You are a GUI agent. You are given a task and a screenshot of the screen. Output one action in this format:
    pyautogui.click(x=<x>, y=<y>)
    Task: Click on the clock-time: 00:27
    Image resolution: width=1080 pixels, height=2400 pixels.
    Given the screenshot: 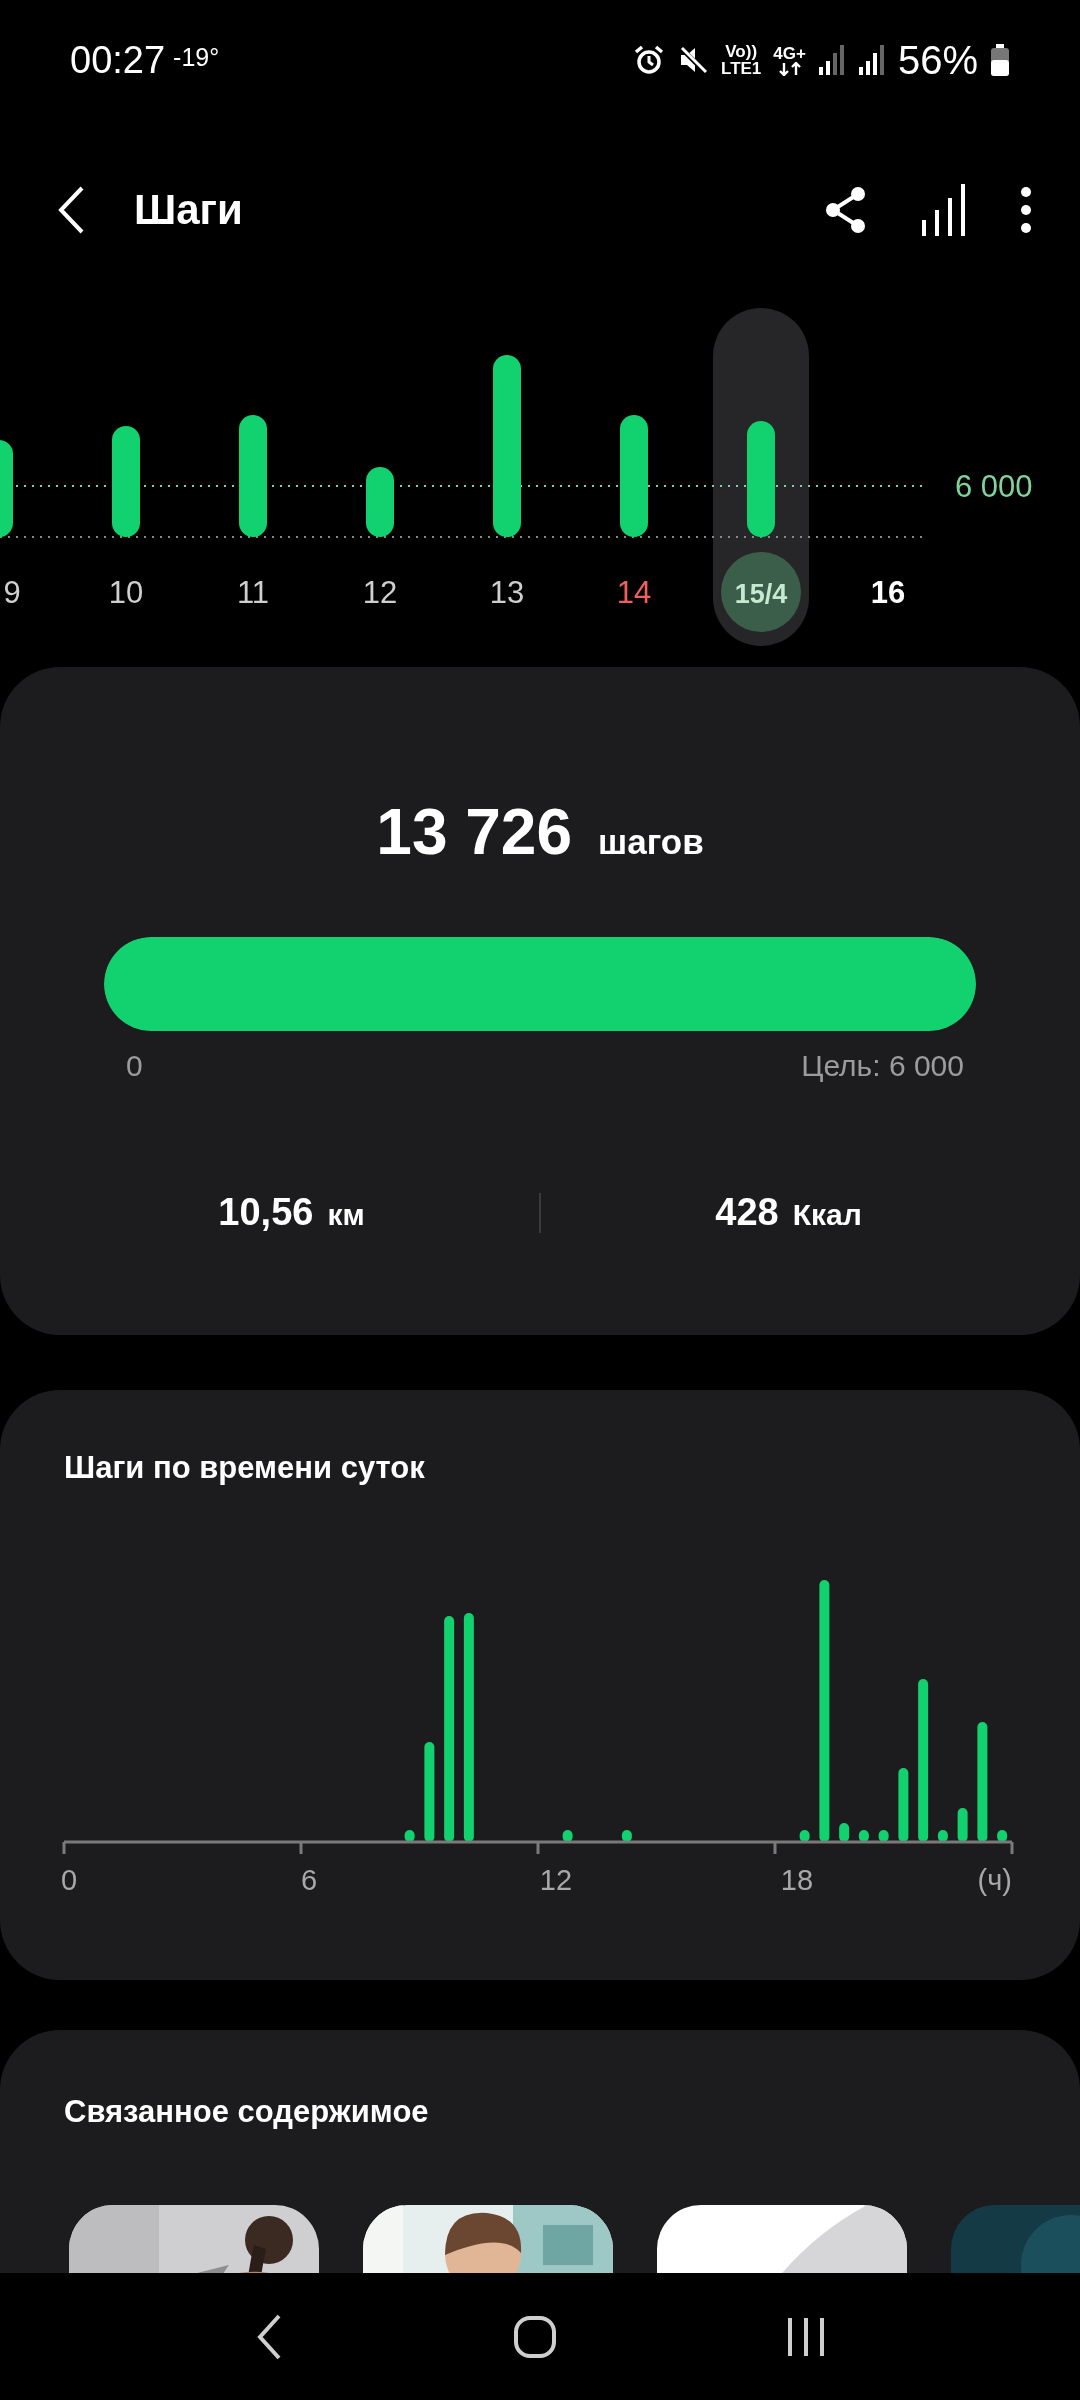 What is the action you would take?
    pyautogui.click(x=118, y=60)
    